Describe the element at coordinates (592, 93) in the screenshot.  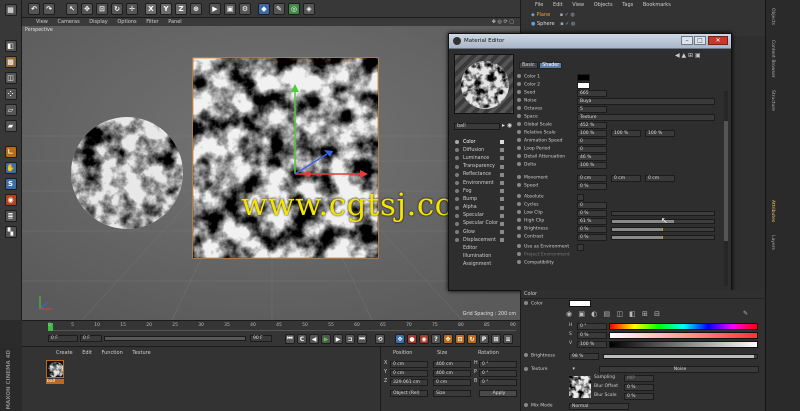
I see `seed-input: 665` at that location.